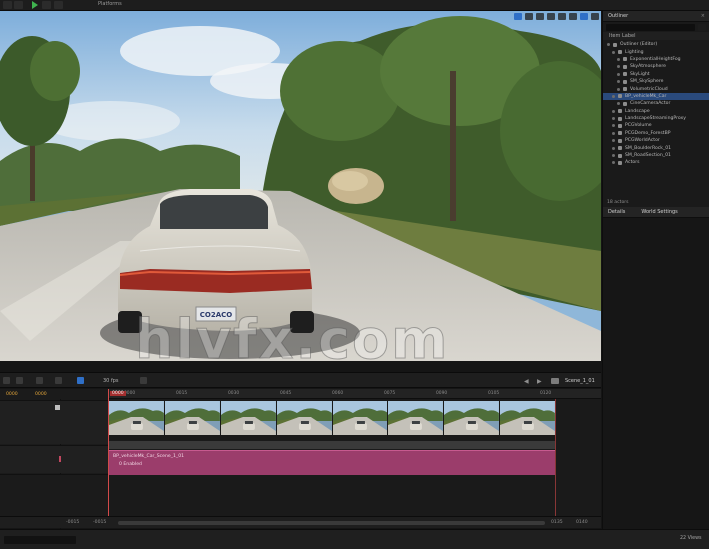 The image size is (709, 549). Describe the element at coordinates (58, 5) in the screenshot. I see `more-options-icon` at that location.